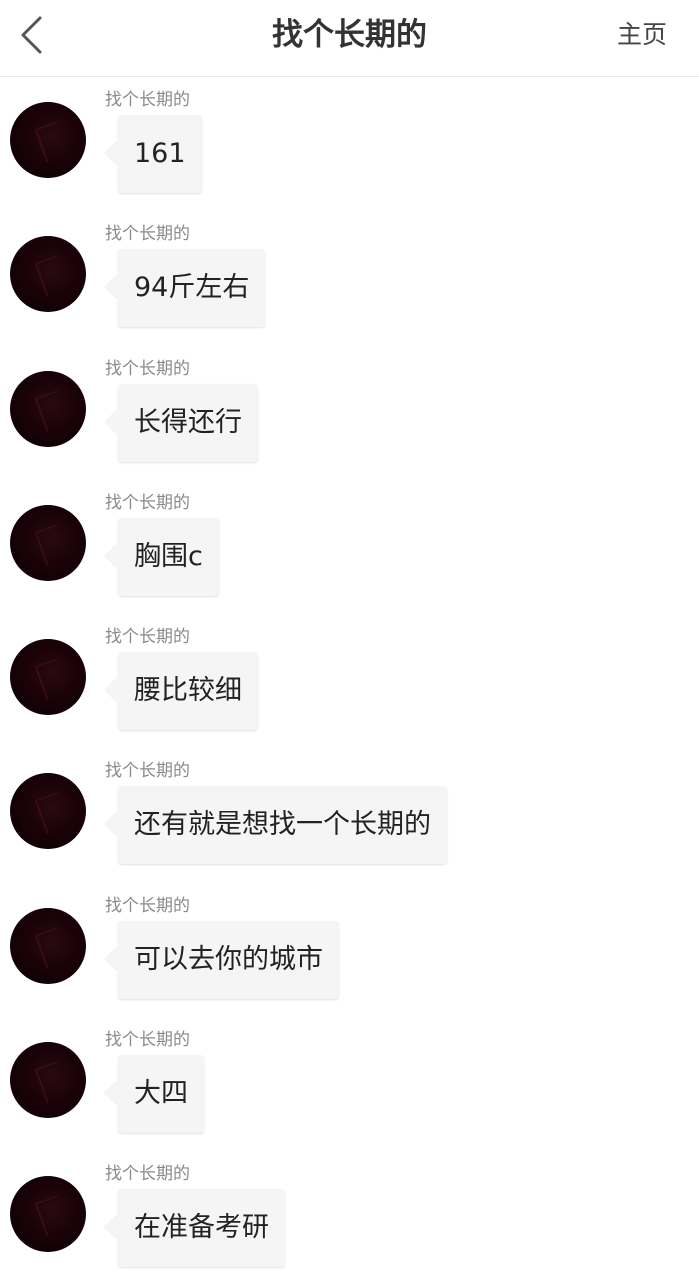 The height and width of the screenshot is (1286, 699). What do you see at coordinates (349, 1218) in the screenshot?
I see `message-item: 找个长期的 在准备考研` at bounding box center [349, 1218].